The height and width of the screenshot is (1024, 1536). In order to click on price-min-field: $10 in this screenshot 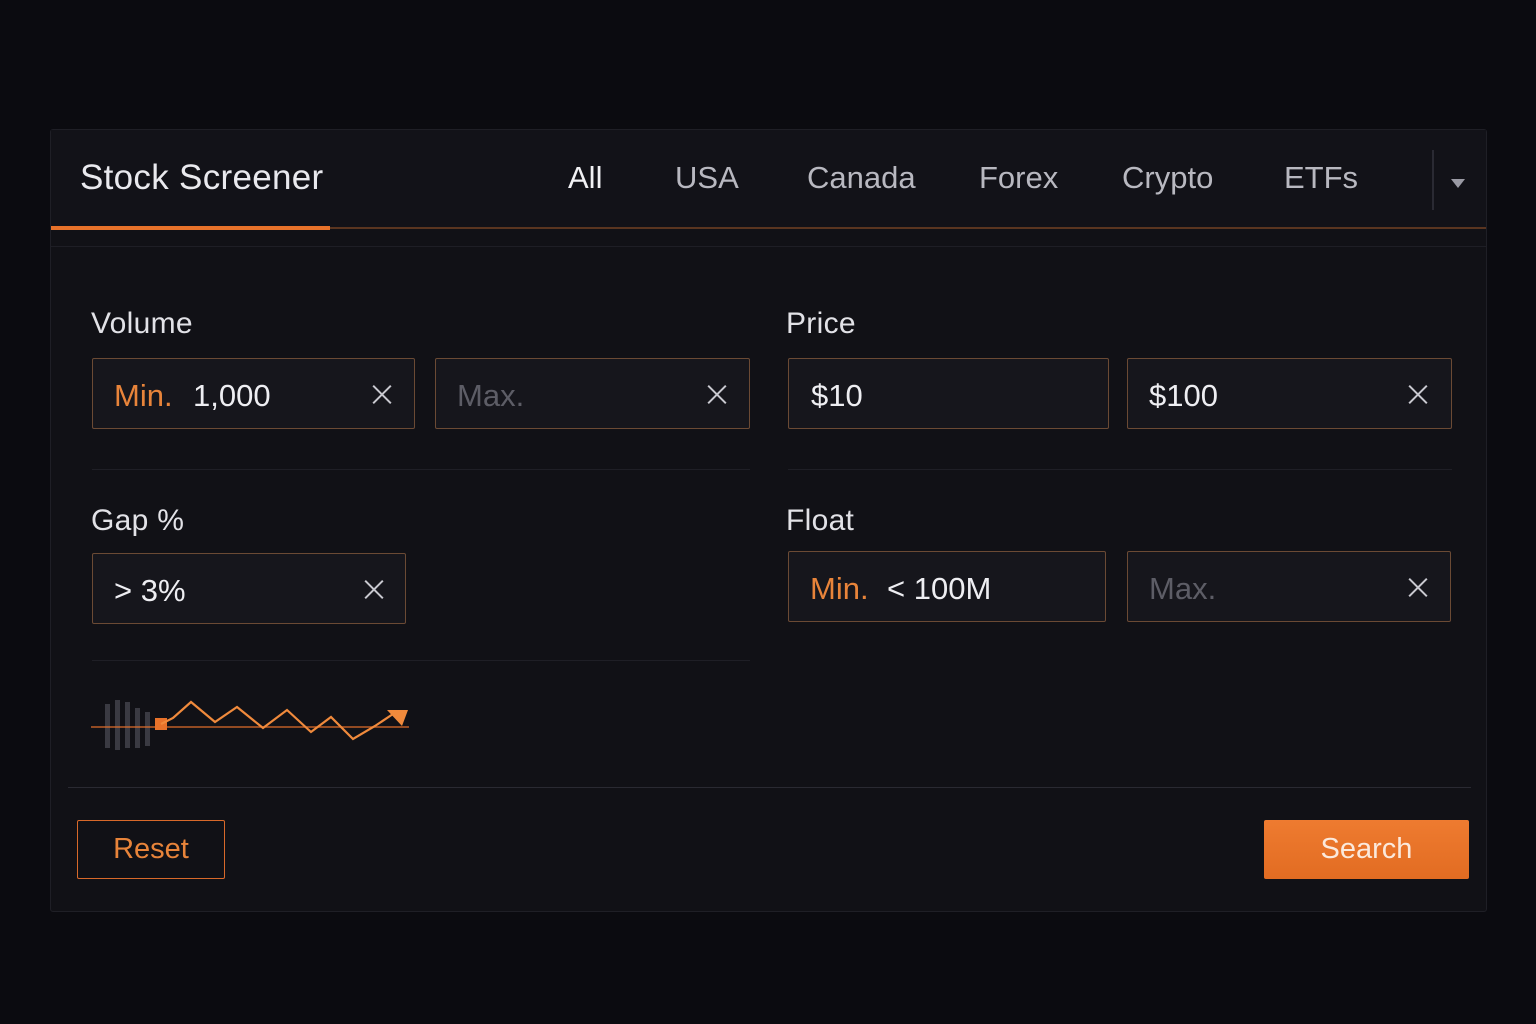, I will do `click(948, 393)`.